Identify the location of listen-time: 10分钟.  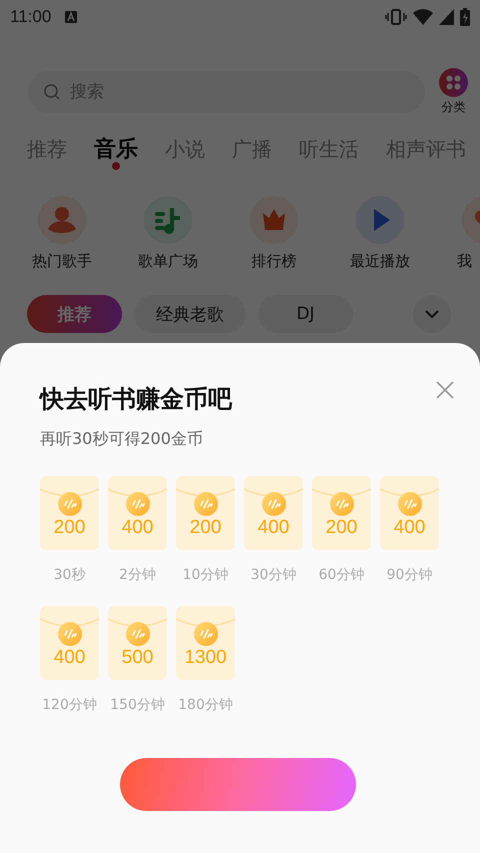
(205, 575).